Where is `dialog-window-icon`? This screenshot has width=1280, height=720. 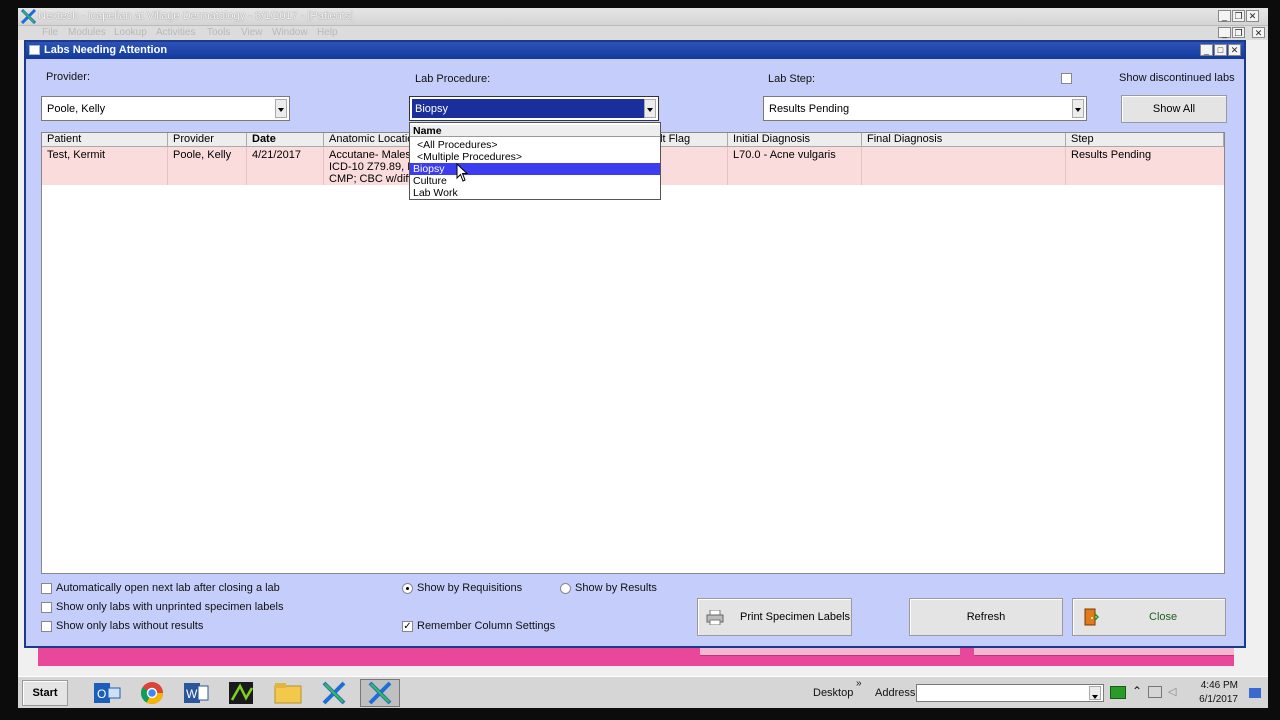
dialog-window-icon is located at coordinates (34, 50).